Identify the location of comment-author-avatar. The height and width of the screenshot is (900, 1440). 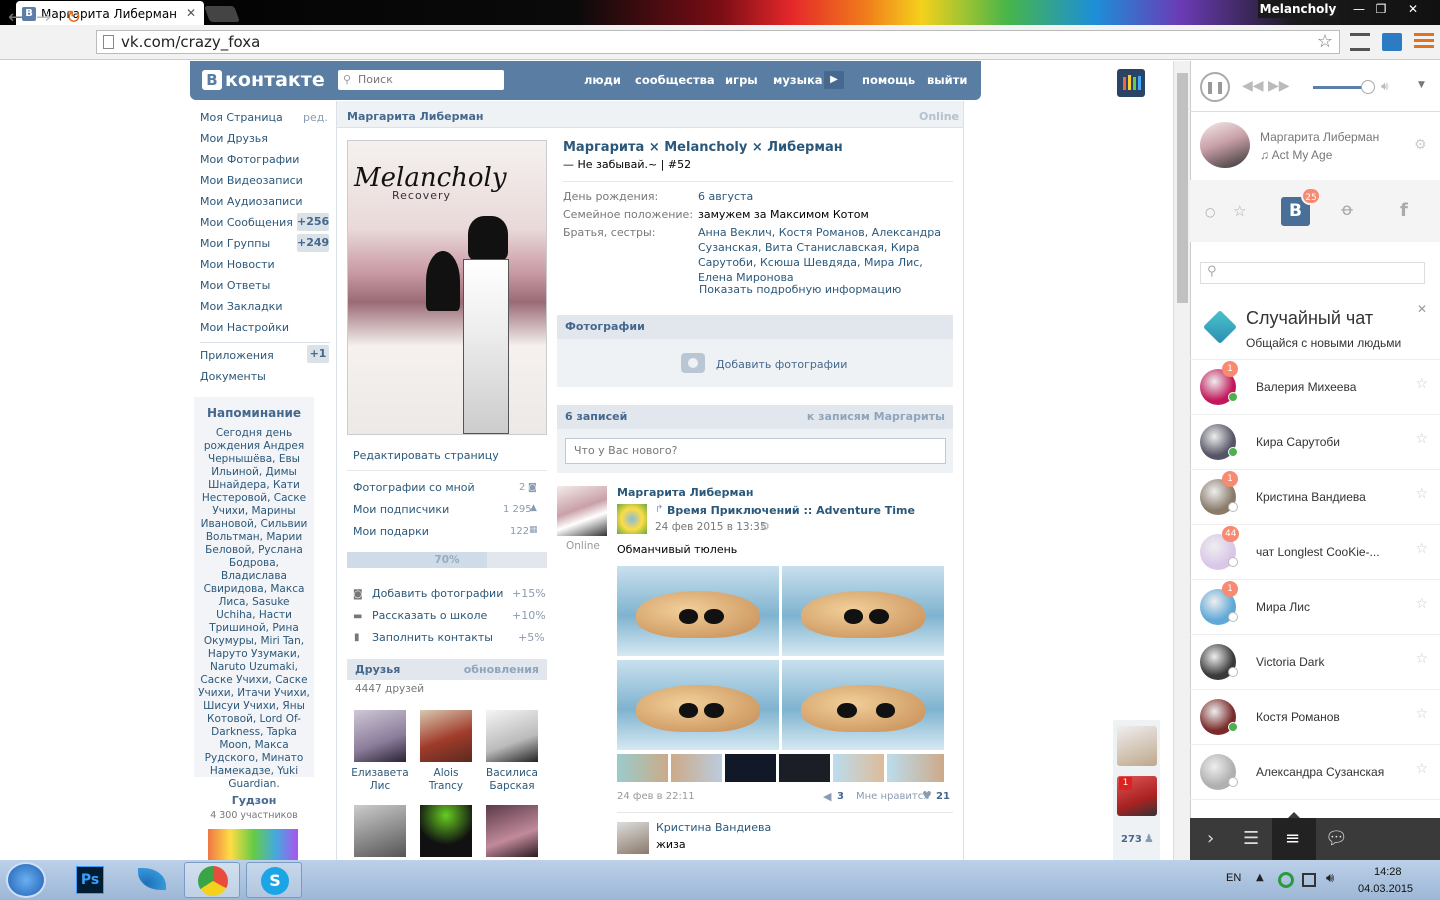
(633, 838).